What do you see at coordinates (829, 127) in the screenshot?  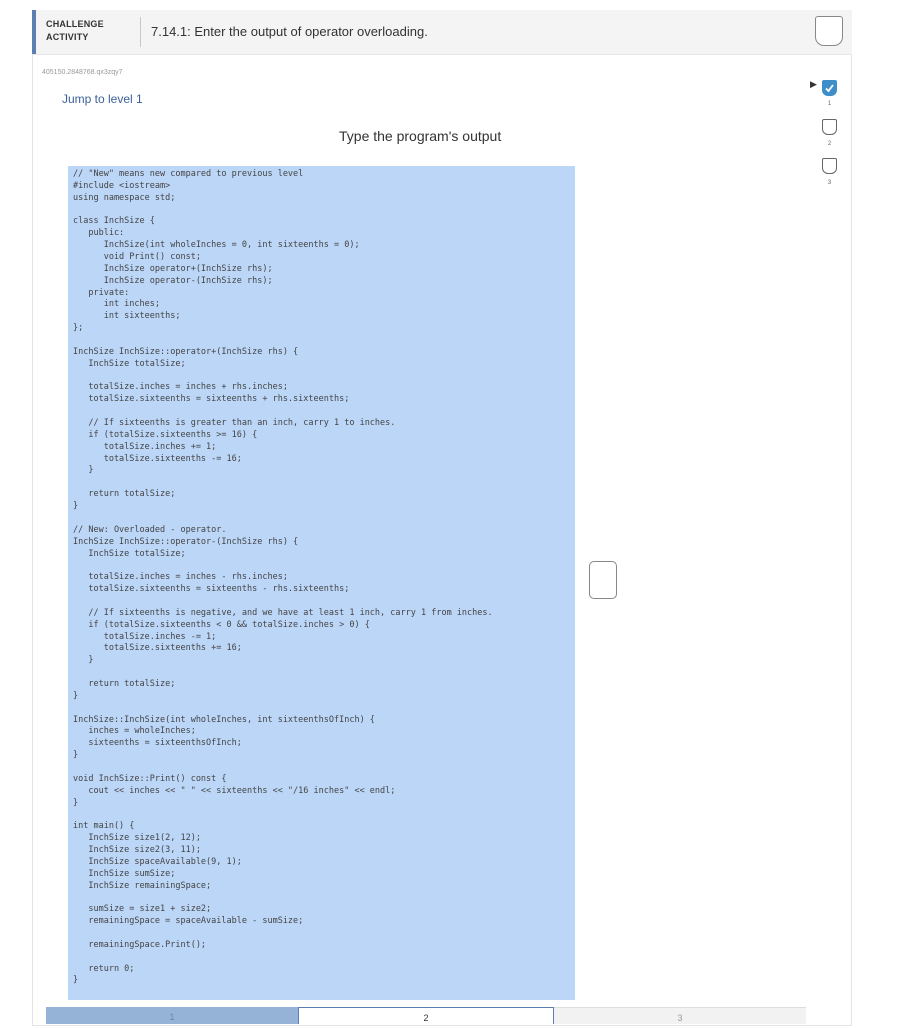 I see `level-2-box-icon` at bounding box center [829, 127].